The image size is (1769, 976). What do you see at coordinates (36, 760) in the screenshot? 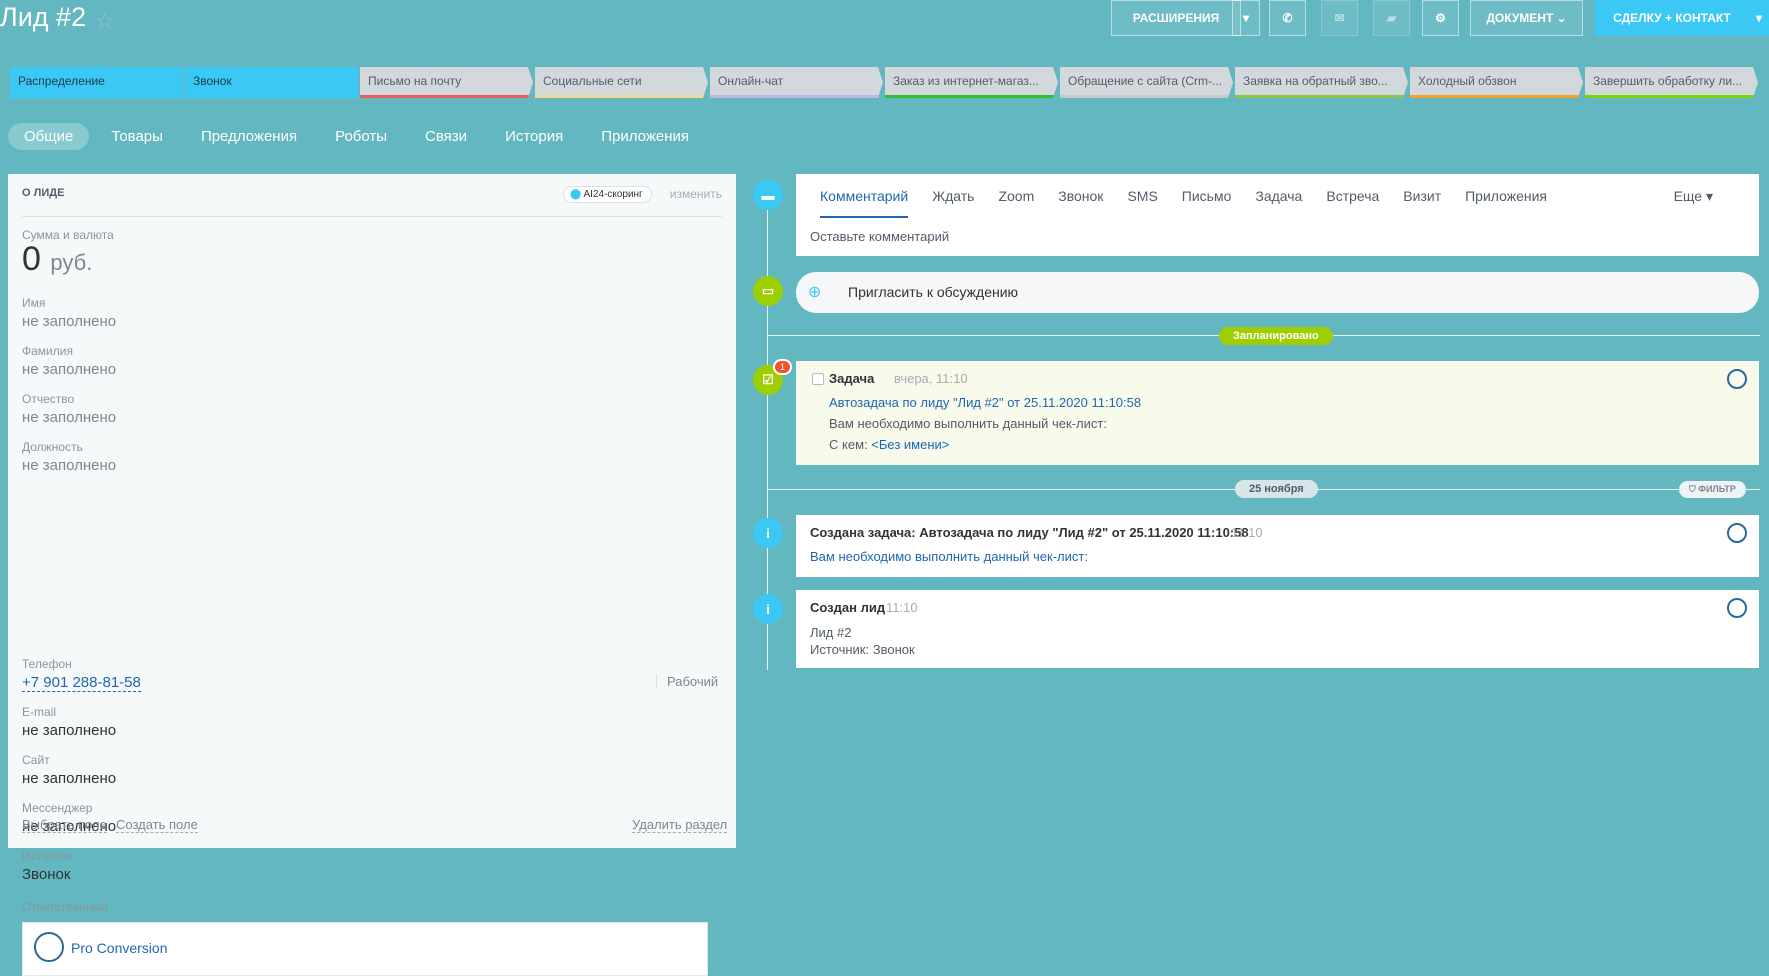
I see `field-label: Сайт` at bounding box center [36, 760].